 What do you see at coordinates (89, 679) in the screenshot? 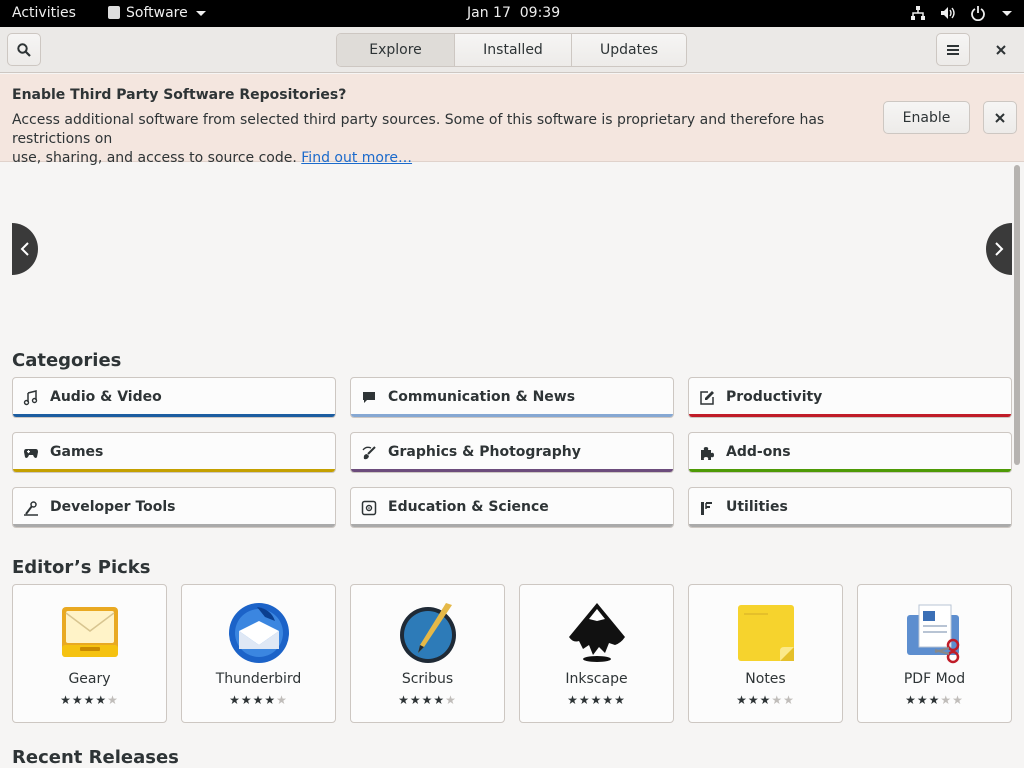
I see `app-name: Geary` at bounding box center [89, 679].